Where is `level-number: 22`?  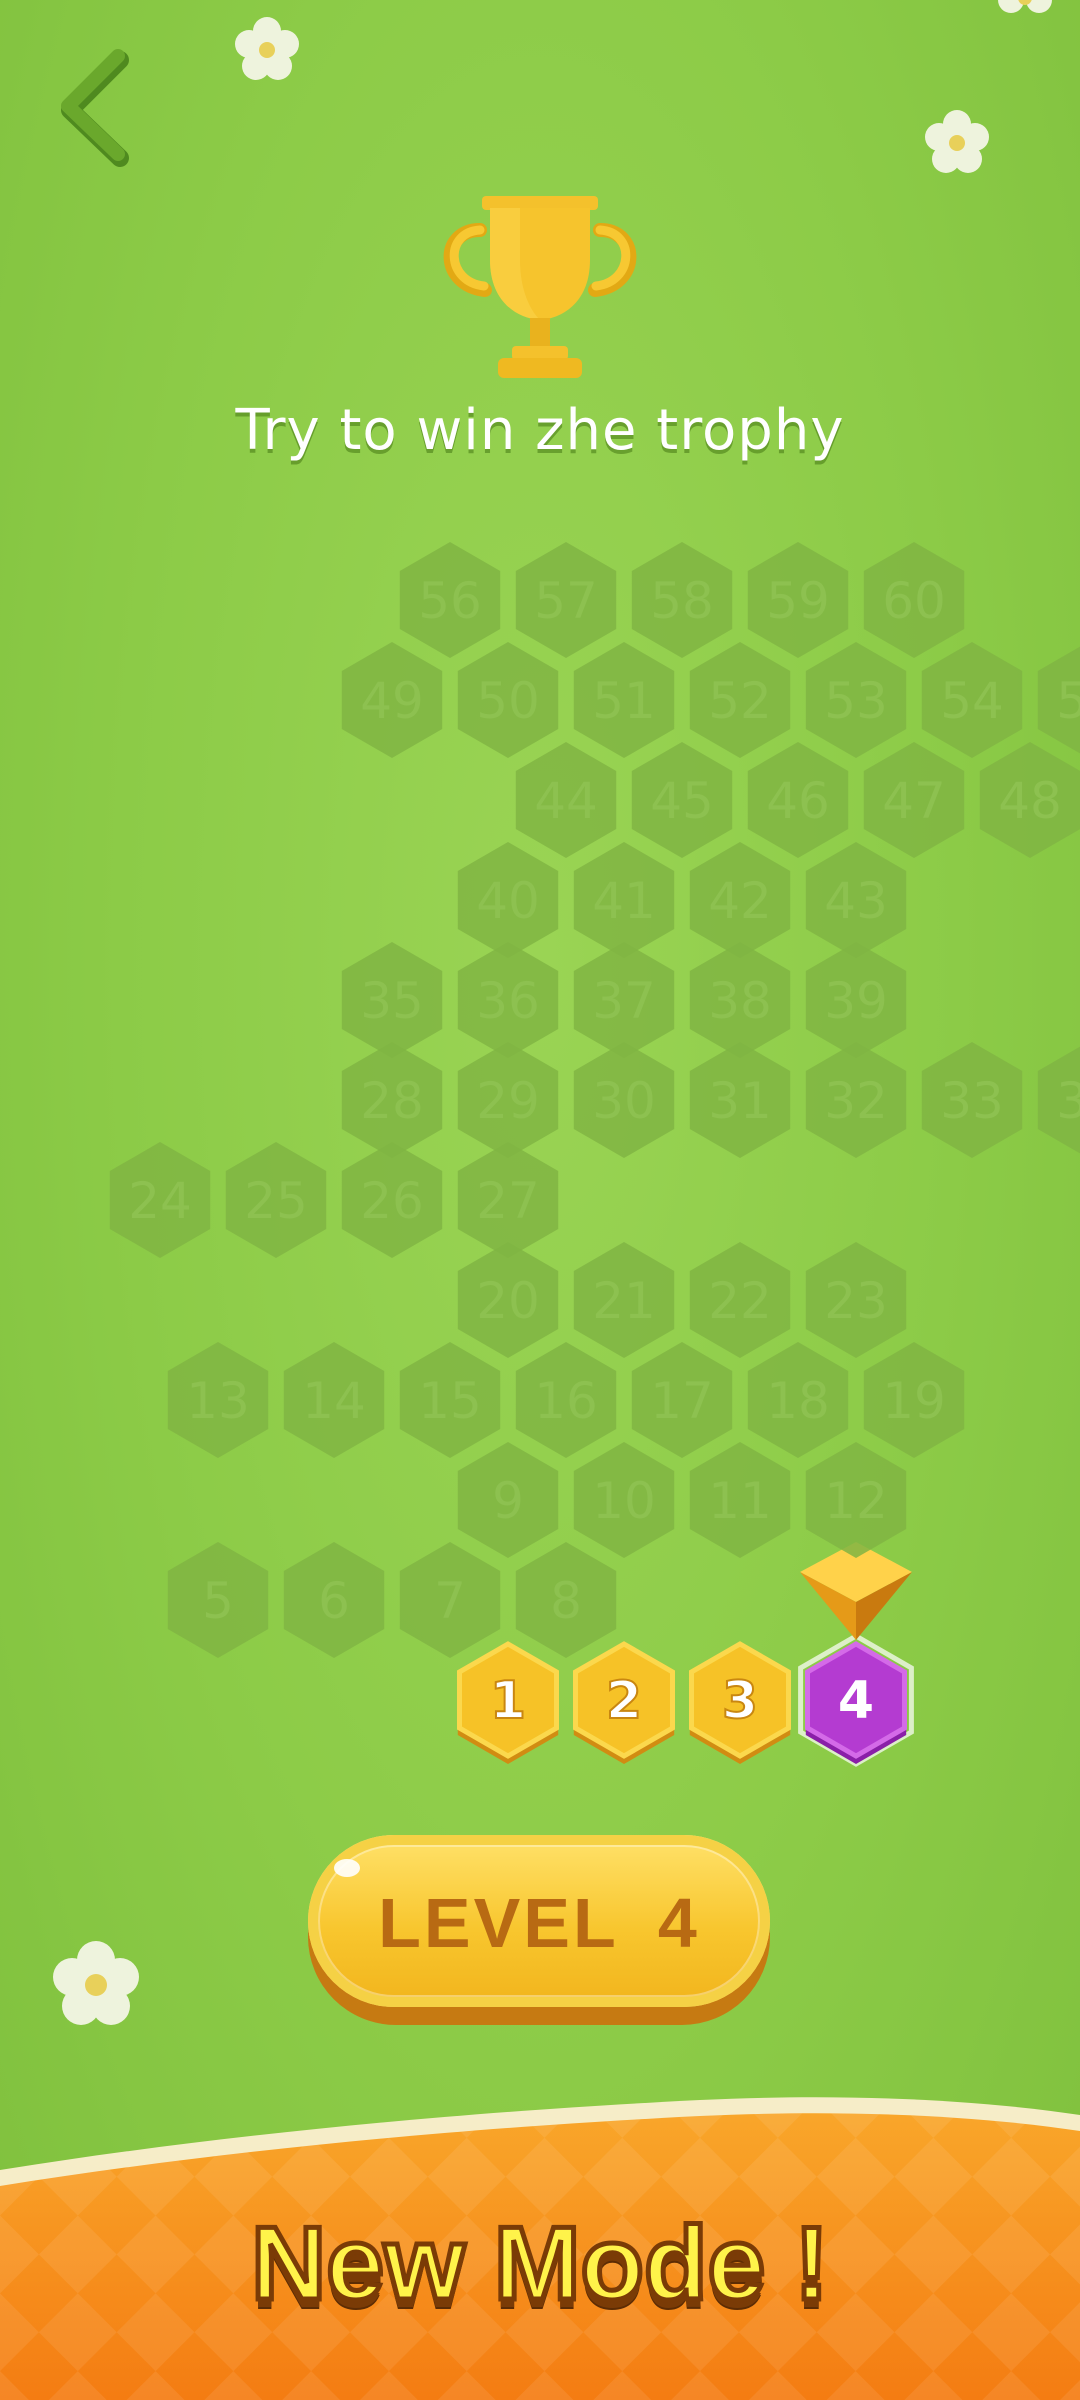 level-number: 22 is located at coordinates (740, 1301).